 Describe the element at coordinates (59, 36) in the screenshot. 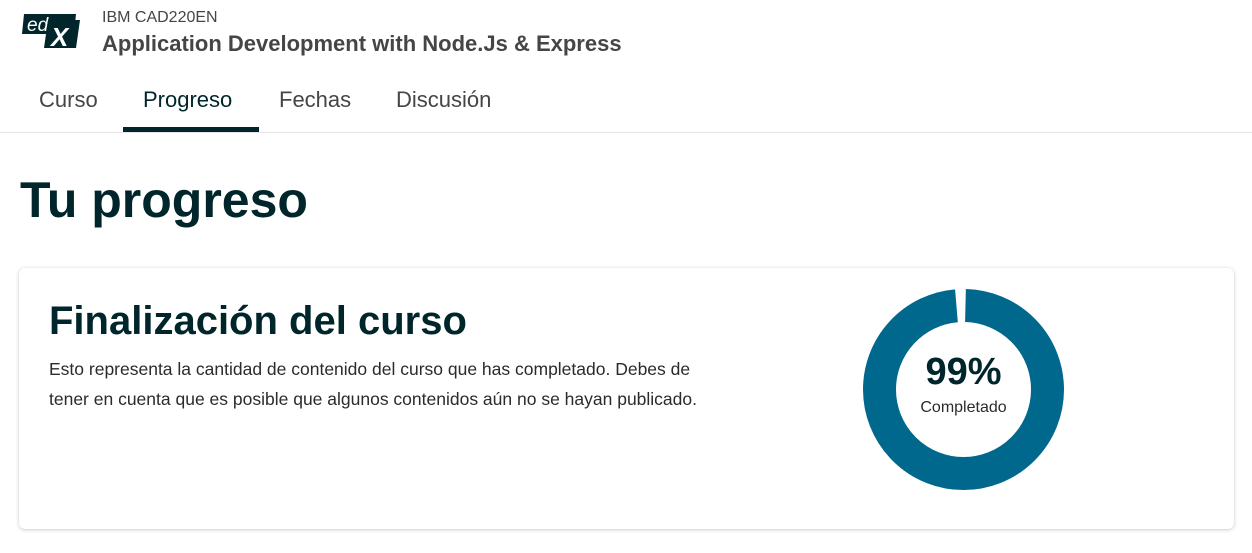

I see `logo-x-text: X` at that location.